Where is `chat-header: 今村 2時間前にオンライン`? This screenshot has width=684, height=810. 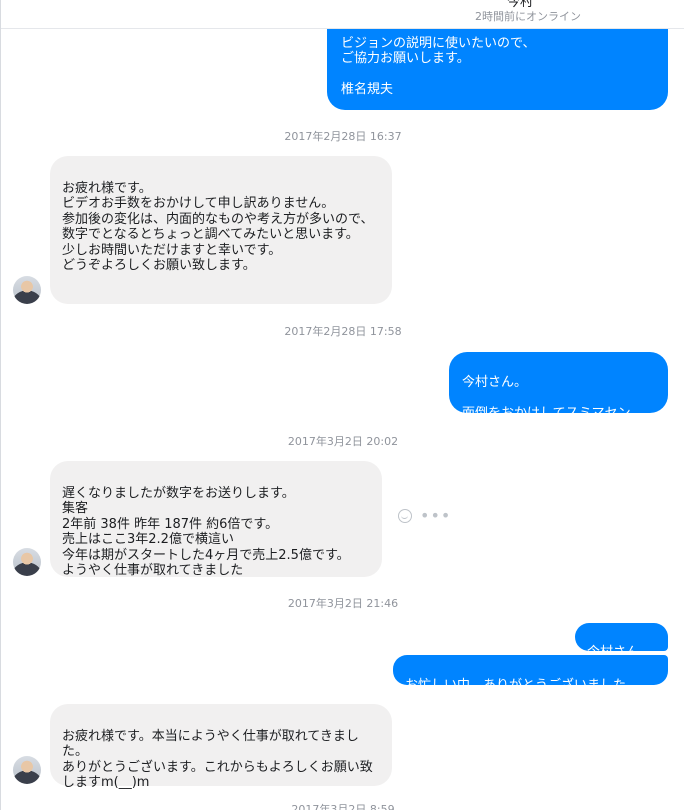 chat-header: 今村 2時間前にオンライン is located at coordinates (342, 14).